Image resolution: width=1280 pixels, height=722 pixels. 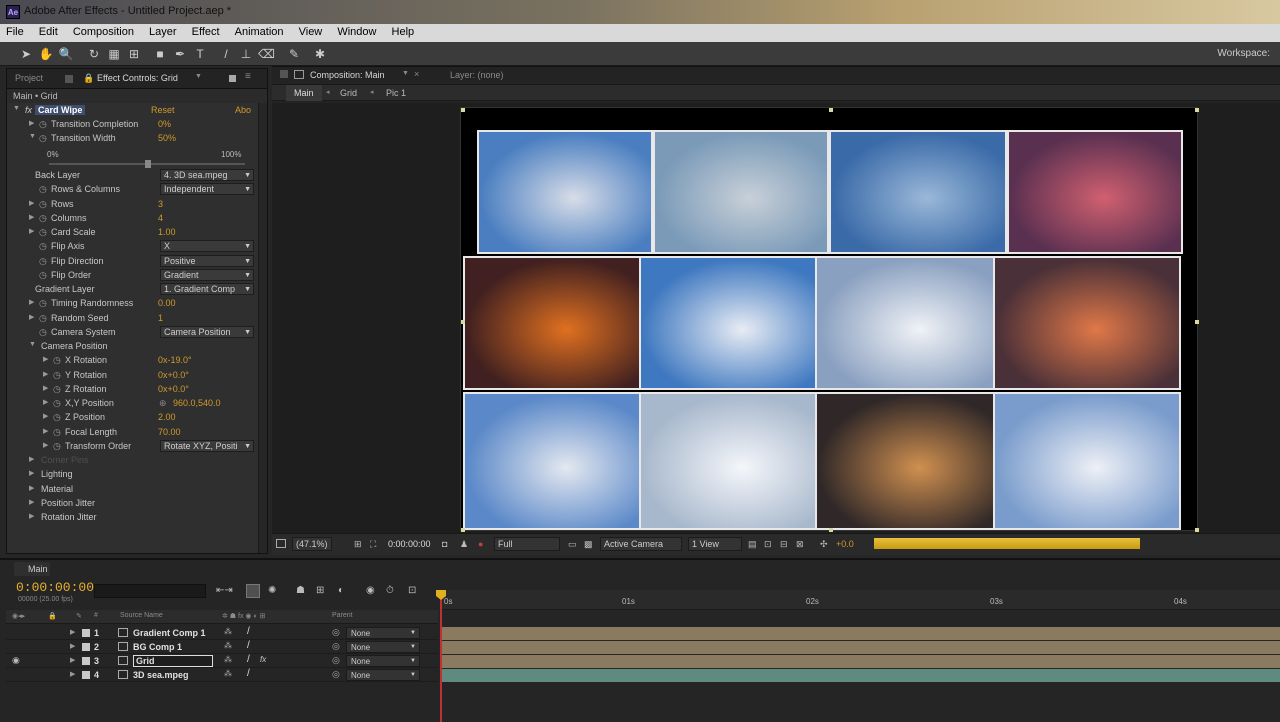 What do you see at coordinates (167, 138) in the screenshot?
I see `effect-row-value: 50%` at bounding box center [167, 138].